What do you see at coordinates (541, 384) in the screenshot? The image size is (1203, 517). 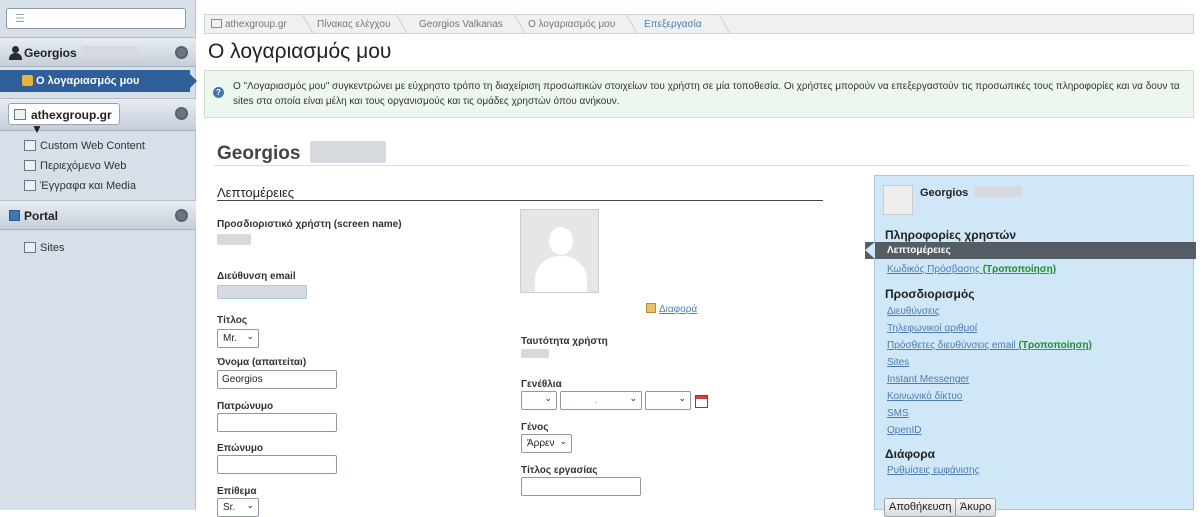 I see `birthday-label: Γενέθλια` at bounding box center [541, 384].